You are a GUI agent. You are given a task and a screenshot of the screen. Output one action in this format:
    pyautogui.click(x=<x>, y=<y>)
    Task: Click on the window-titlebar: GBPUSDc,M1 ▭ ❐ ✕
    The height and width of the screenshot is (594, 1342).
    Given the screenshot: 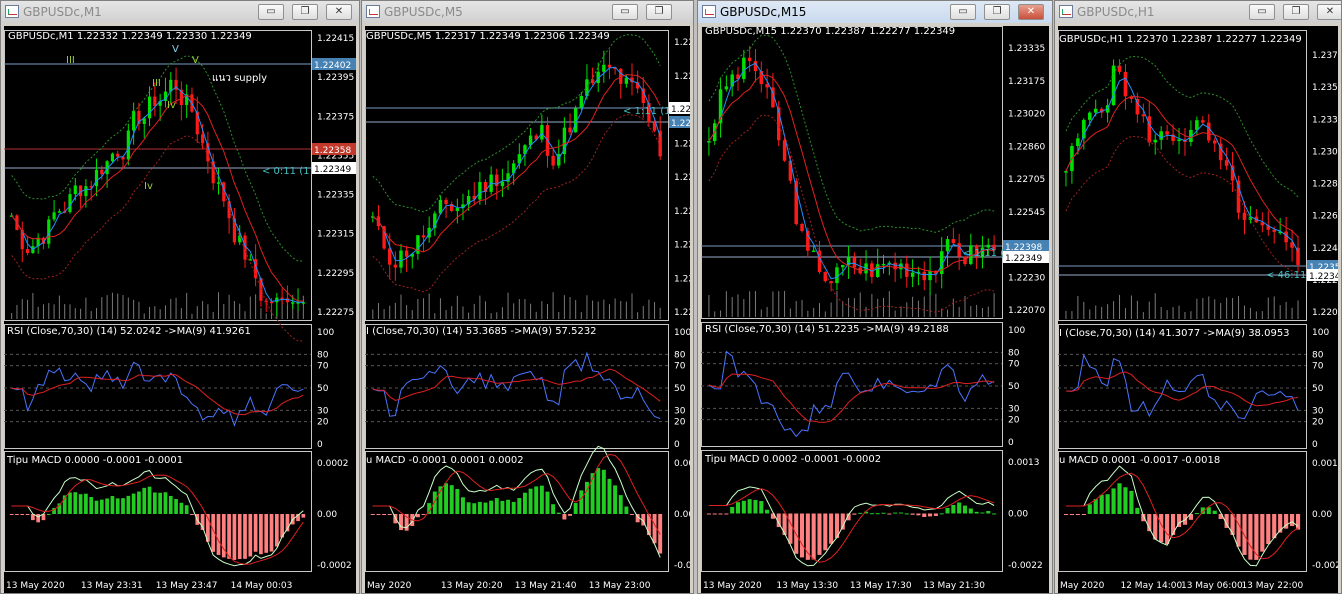 What is the action you would take?
    pyautogui.click(x=180, y=12)
    